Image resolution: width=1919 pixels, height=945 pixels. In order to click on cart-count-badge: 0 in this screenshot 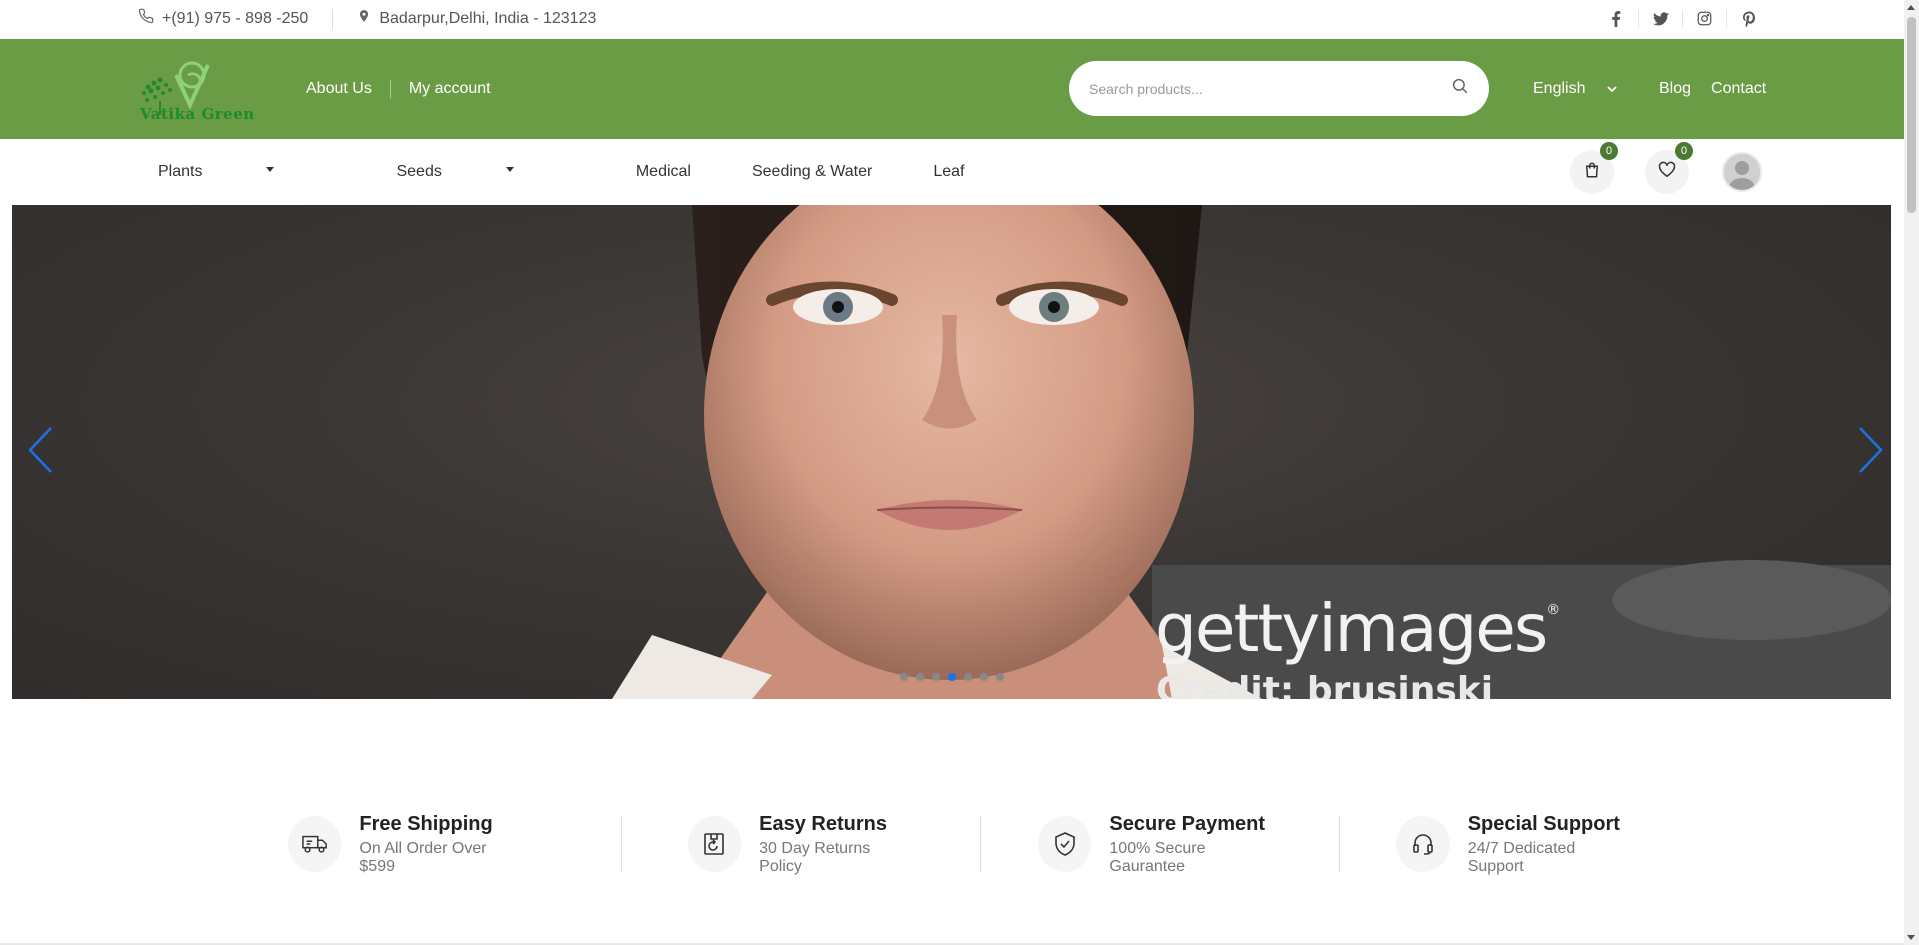, I will do `click(1609, 151)`.